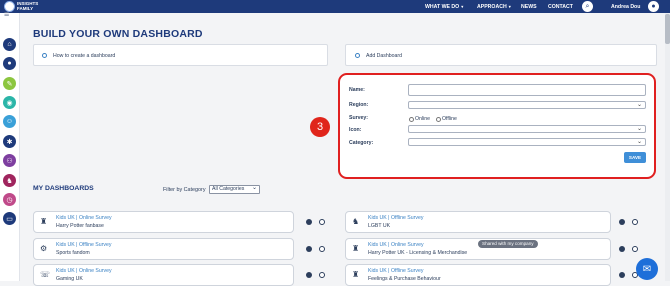 The image size is (670, 286). I want to click on dashboard-name: Gaming UK, so click(69, 279).